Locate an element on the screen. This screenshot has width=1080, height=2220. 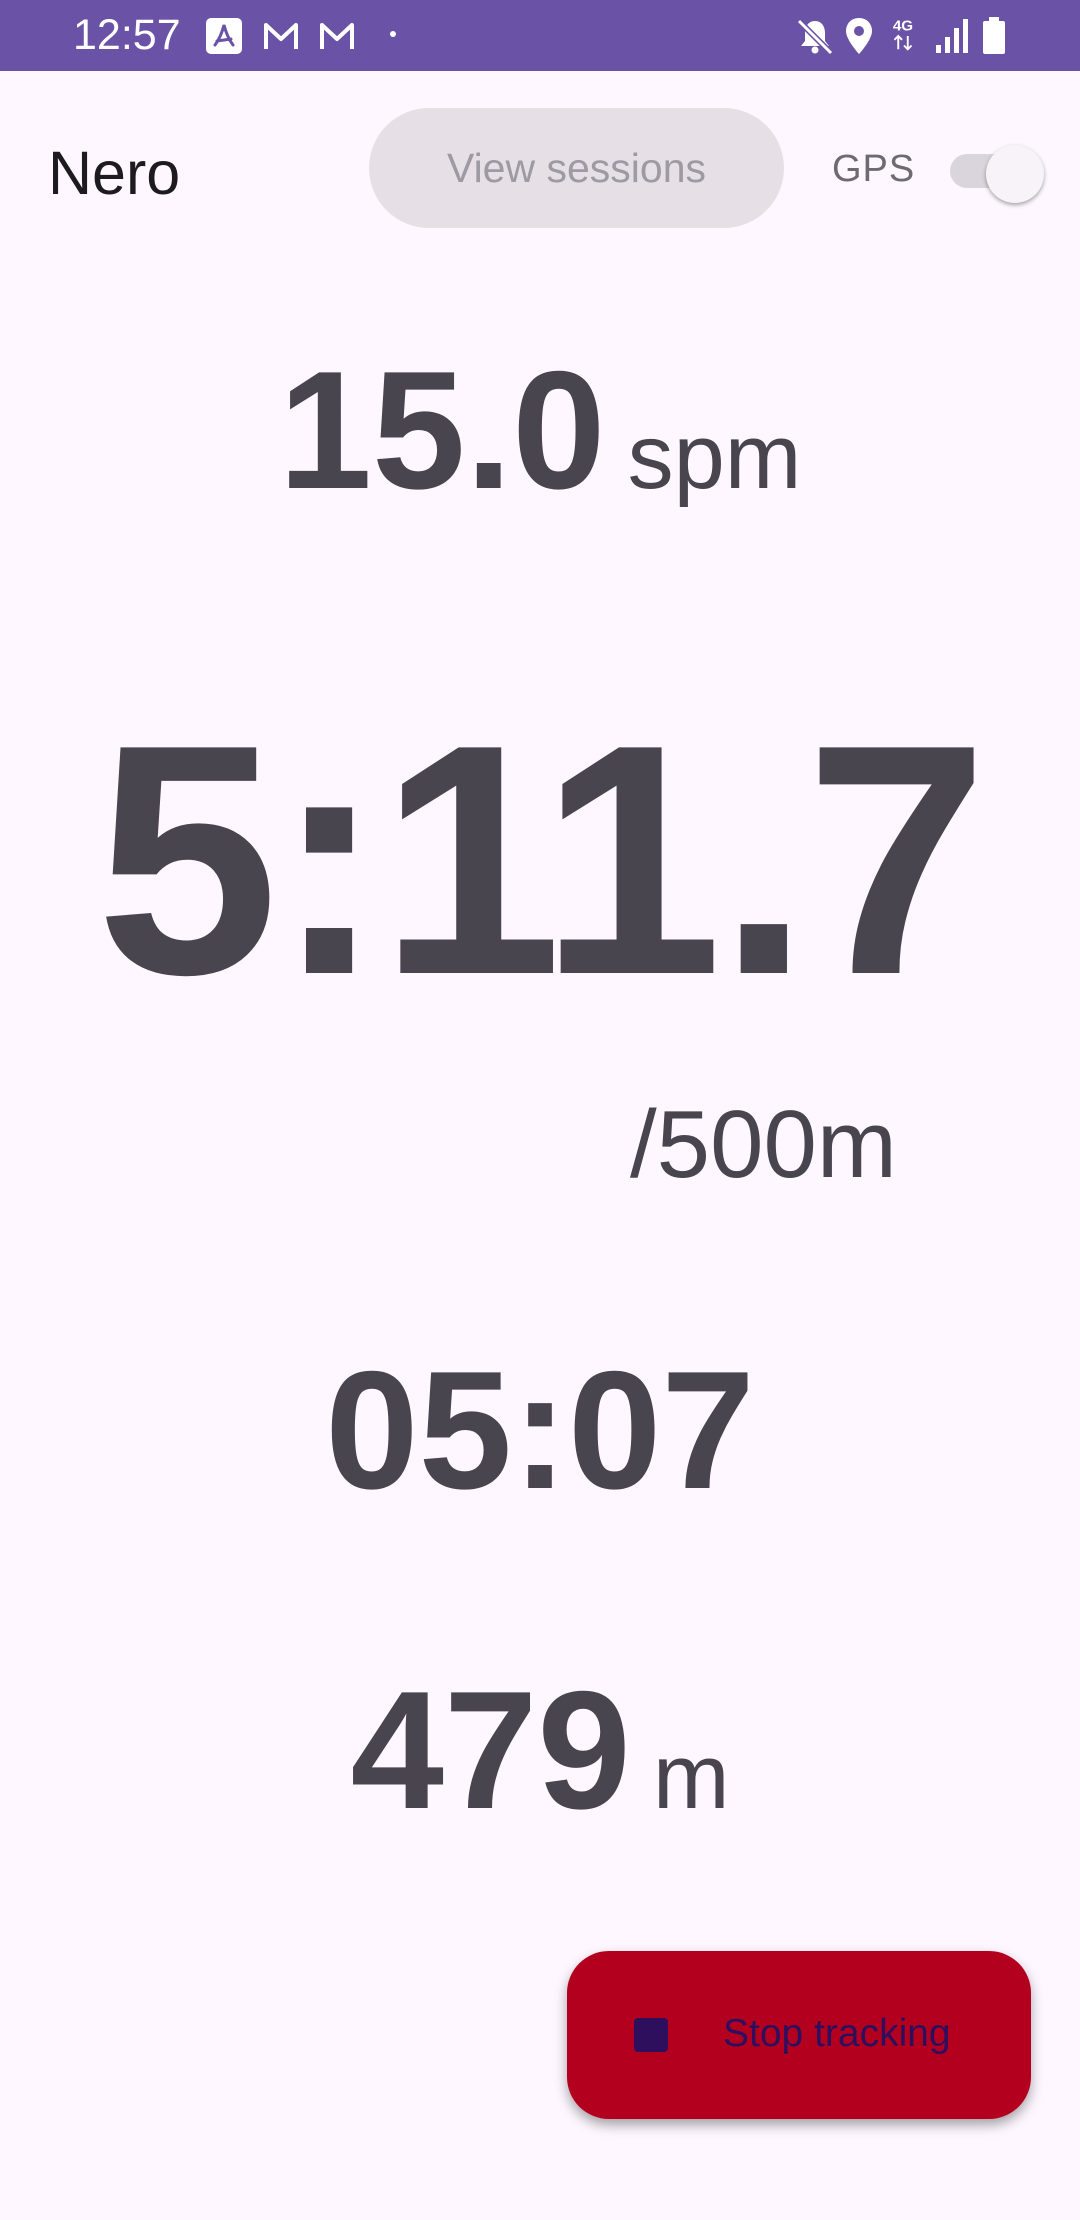
gps-label: GPS is located at coordinates (874, 169).